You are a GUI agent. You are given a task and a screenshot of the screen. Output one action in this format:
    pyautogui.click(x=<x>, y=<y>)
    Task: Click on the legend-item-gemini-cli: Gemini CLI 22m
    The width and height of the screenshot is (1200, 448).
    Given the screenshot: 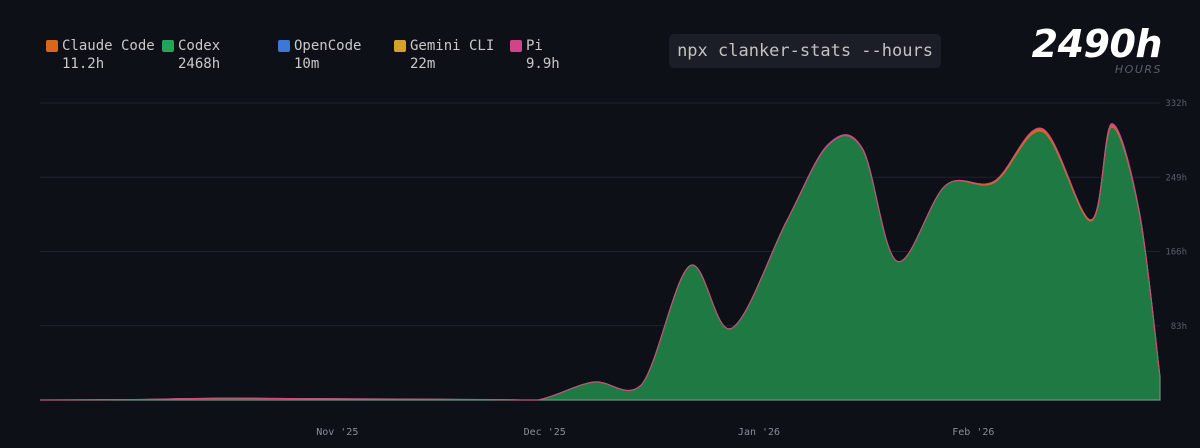 What is the action you would take?
    pyautogui.click(x=444, y=55)
    